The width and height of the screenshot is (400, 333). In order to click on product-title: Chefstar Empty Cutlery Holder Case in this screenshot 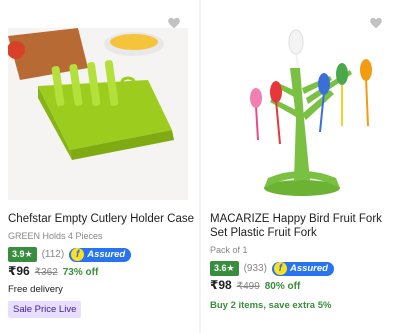, I will do `click(102, 219)`.